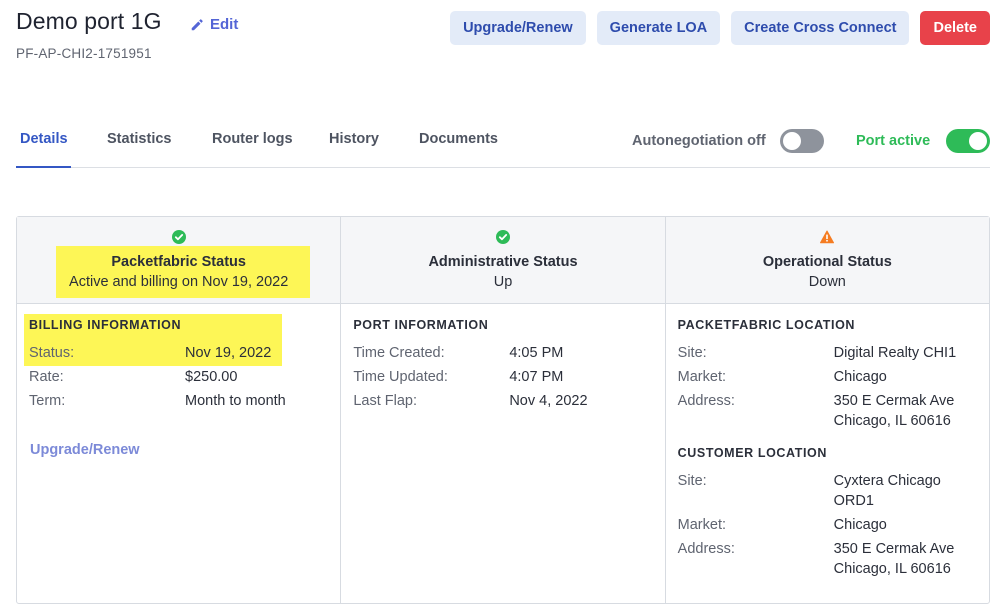 This screenshot has height=616, width=1008. Describe the element at coordinates (658, 28) in the screenshot. I see `generate-loa-button: Generate LOA` at that location.